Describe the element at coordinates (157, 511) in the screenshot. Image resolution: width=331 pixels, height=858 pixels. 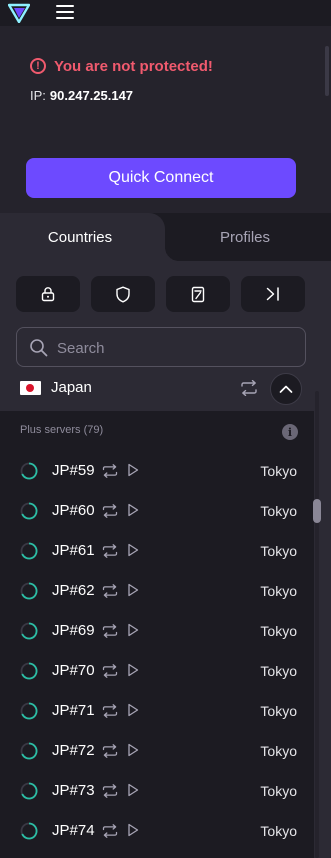
I see `server-row: JP#60 Tokyo` at that location.